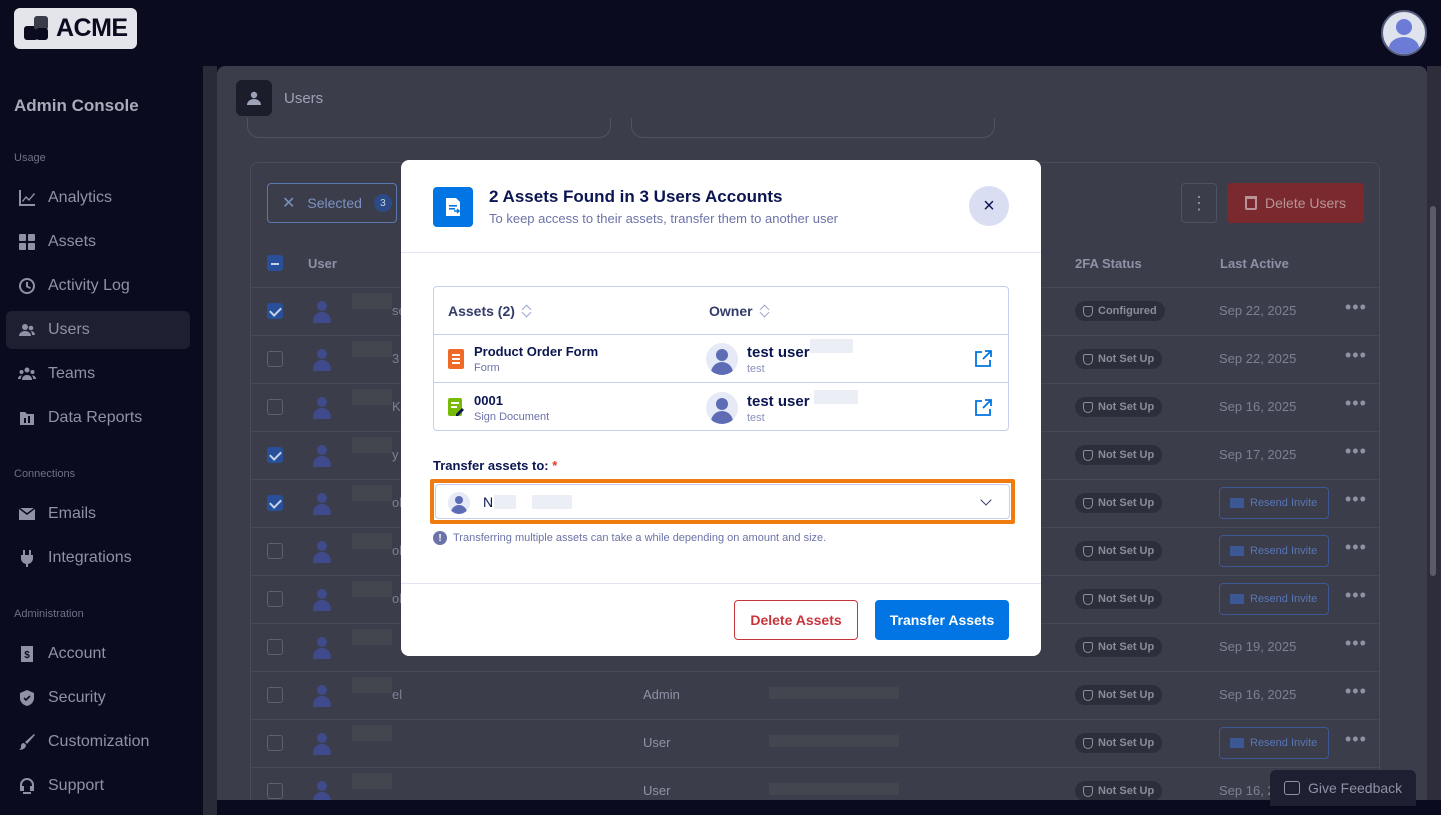 The width and height of the screenshot is (1441, 815). I want to click on transfer-user-select: N G, so click(722, 501).